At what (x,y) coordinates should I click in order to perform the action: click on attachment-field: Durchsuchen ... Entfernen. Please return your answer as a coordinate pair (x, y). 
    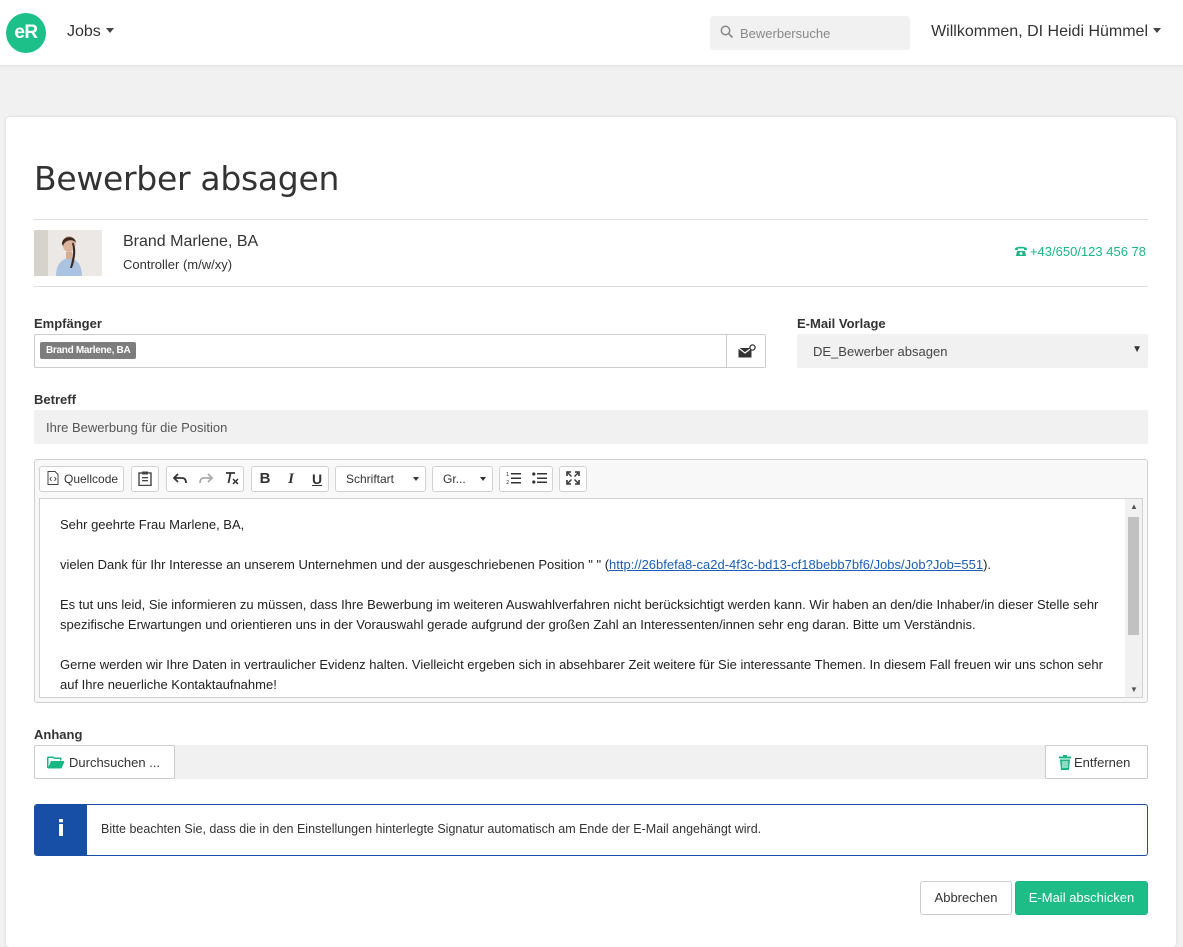
    Looking at the image, I should click on (591, 762).